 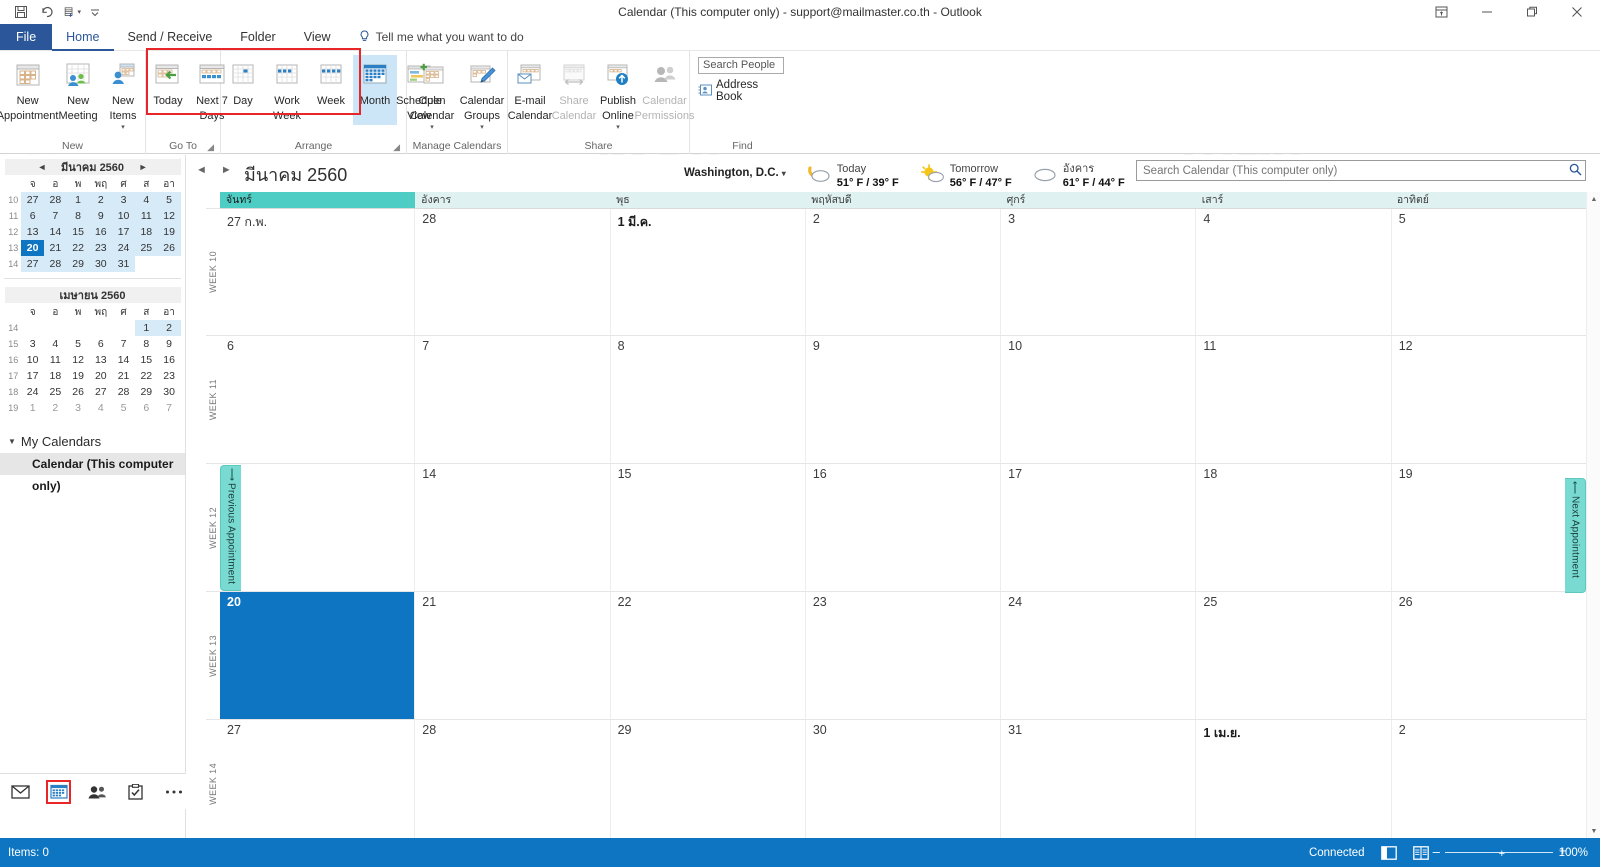 What do you see at coordinates (1098, 399) in the screenshot?
I see `day-cell: 10` at bounding box center [1098, 399].